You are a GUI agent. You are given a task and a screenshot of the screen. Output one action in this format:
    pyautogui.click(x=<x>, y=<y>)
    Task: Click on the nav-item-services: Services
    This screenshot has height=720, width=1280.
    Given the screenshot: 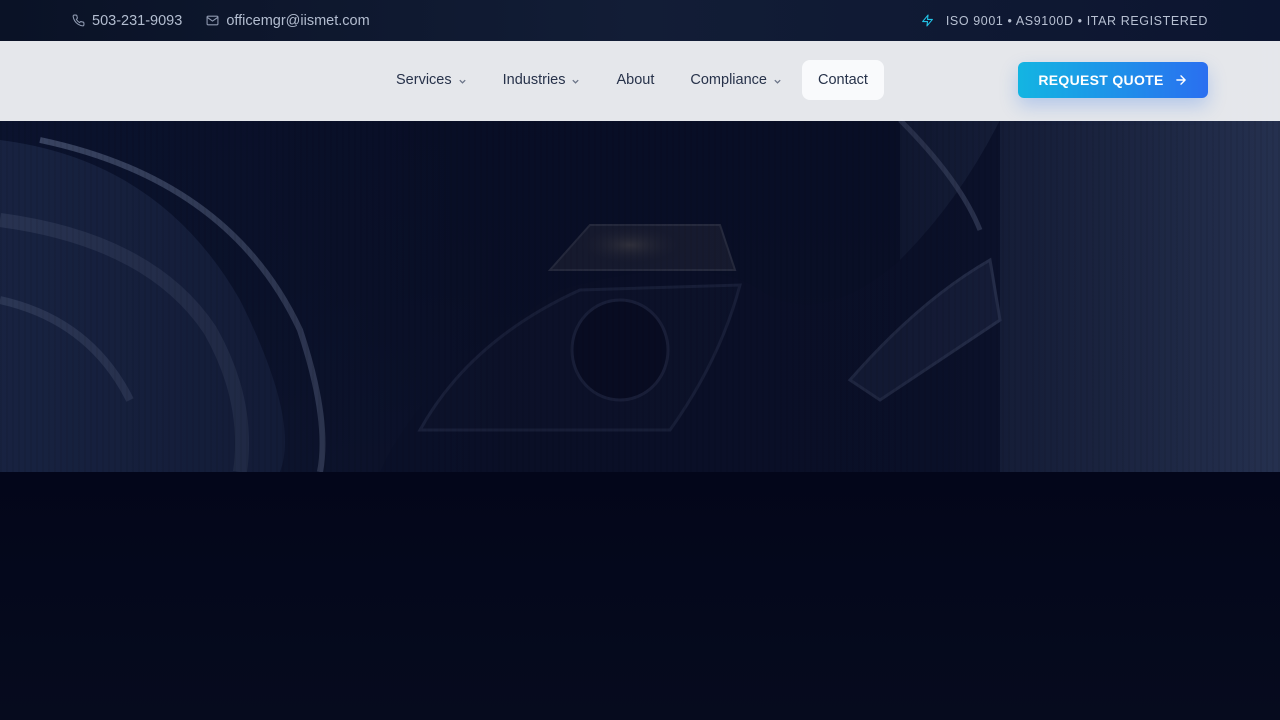 What is the action you would take?
    pyautogui.click(x=431, y=80)
    